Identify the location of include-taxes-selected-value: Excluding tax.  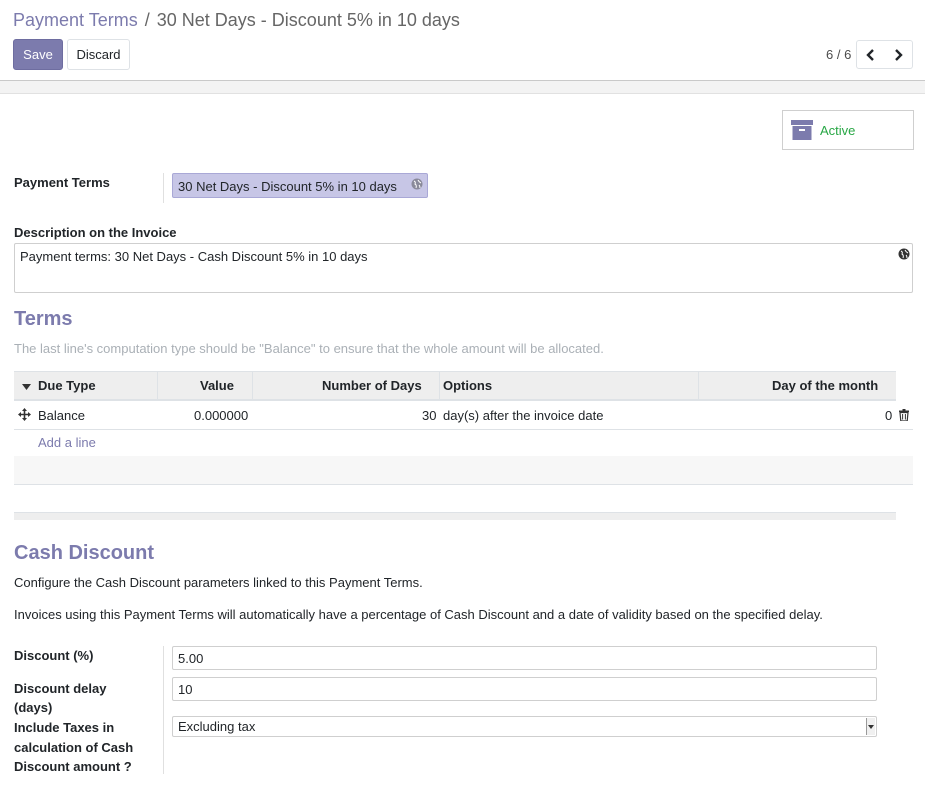
(217, 726).